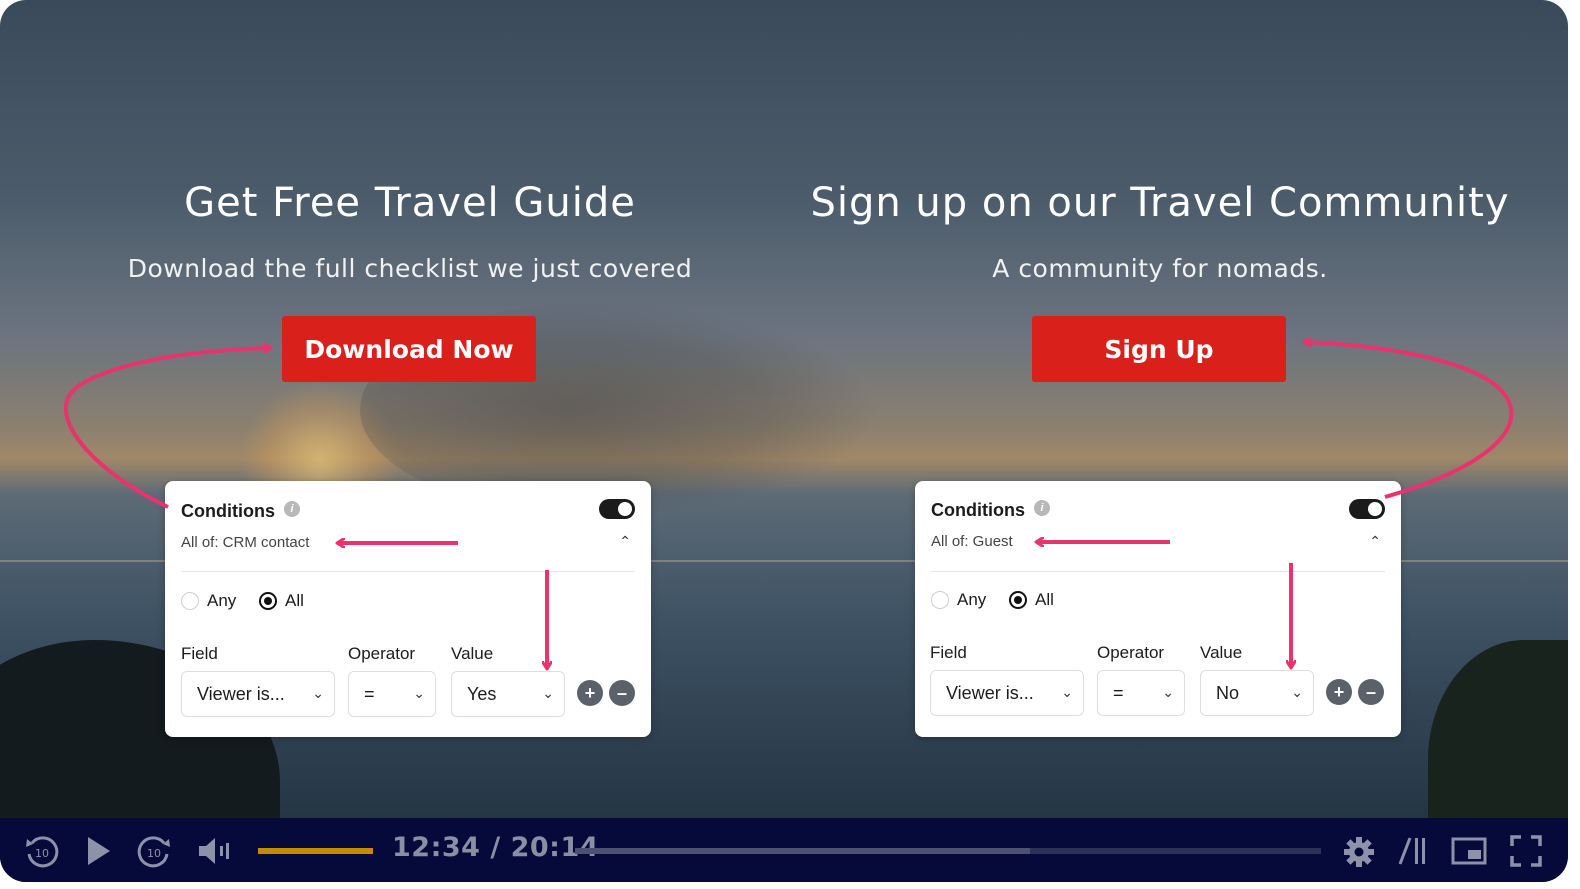 The height and width of the screenshot is (889, 1580). Describe the element at coordinates (99, 851) in the screenshot. I see `play-icon` at that location.